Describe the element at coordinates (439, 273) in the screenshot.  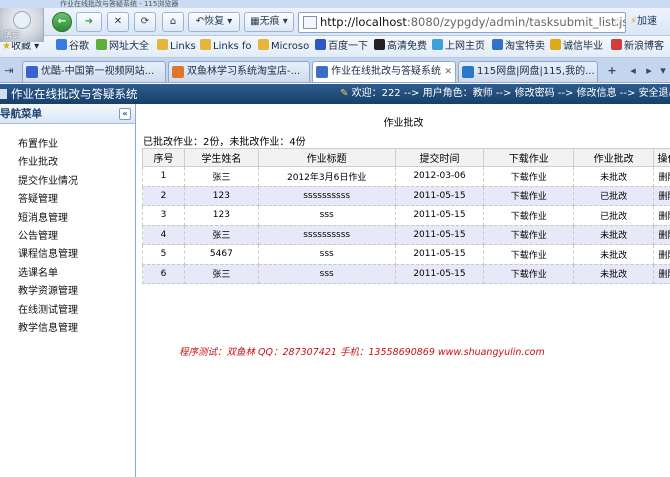
I see `cell-time: 2011-05-15` at that location.